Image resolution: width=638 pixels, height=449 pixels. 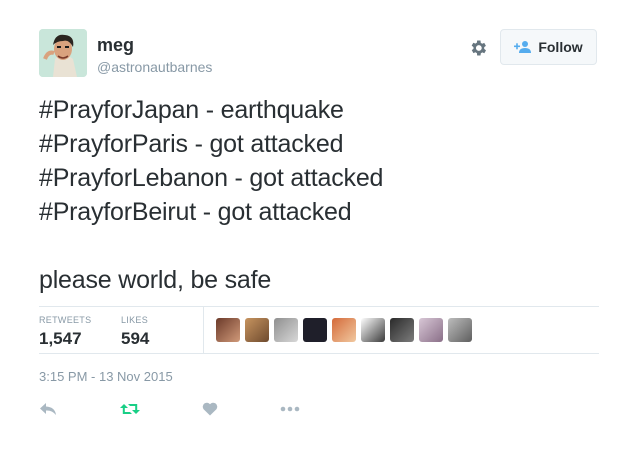 What do you see at coordinates (119, 110) in the screenshot?
I see `hashtag-link: #PrayforJapan` at bounding box center [119, 110].